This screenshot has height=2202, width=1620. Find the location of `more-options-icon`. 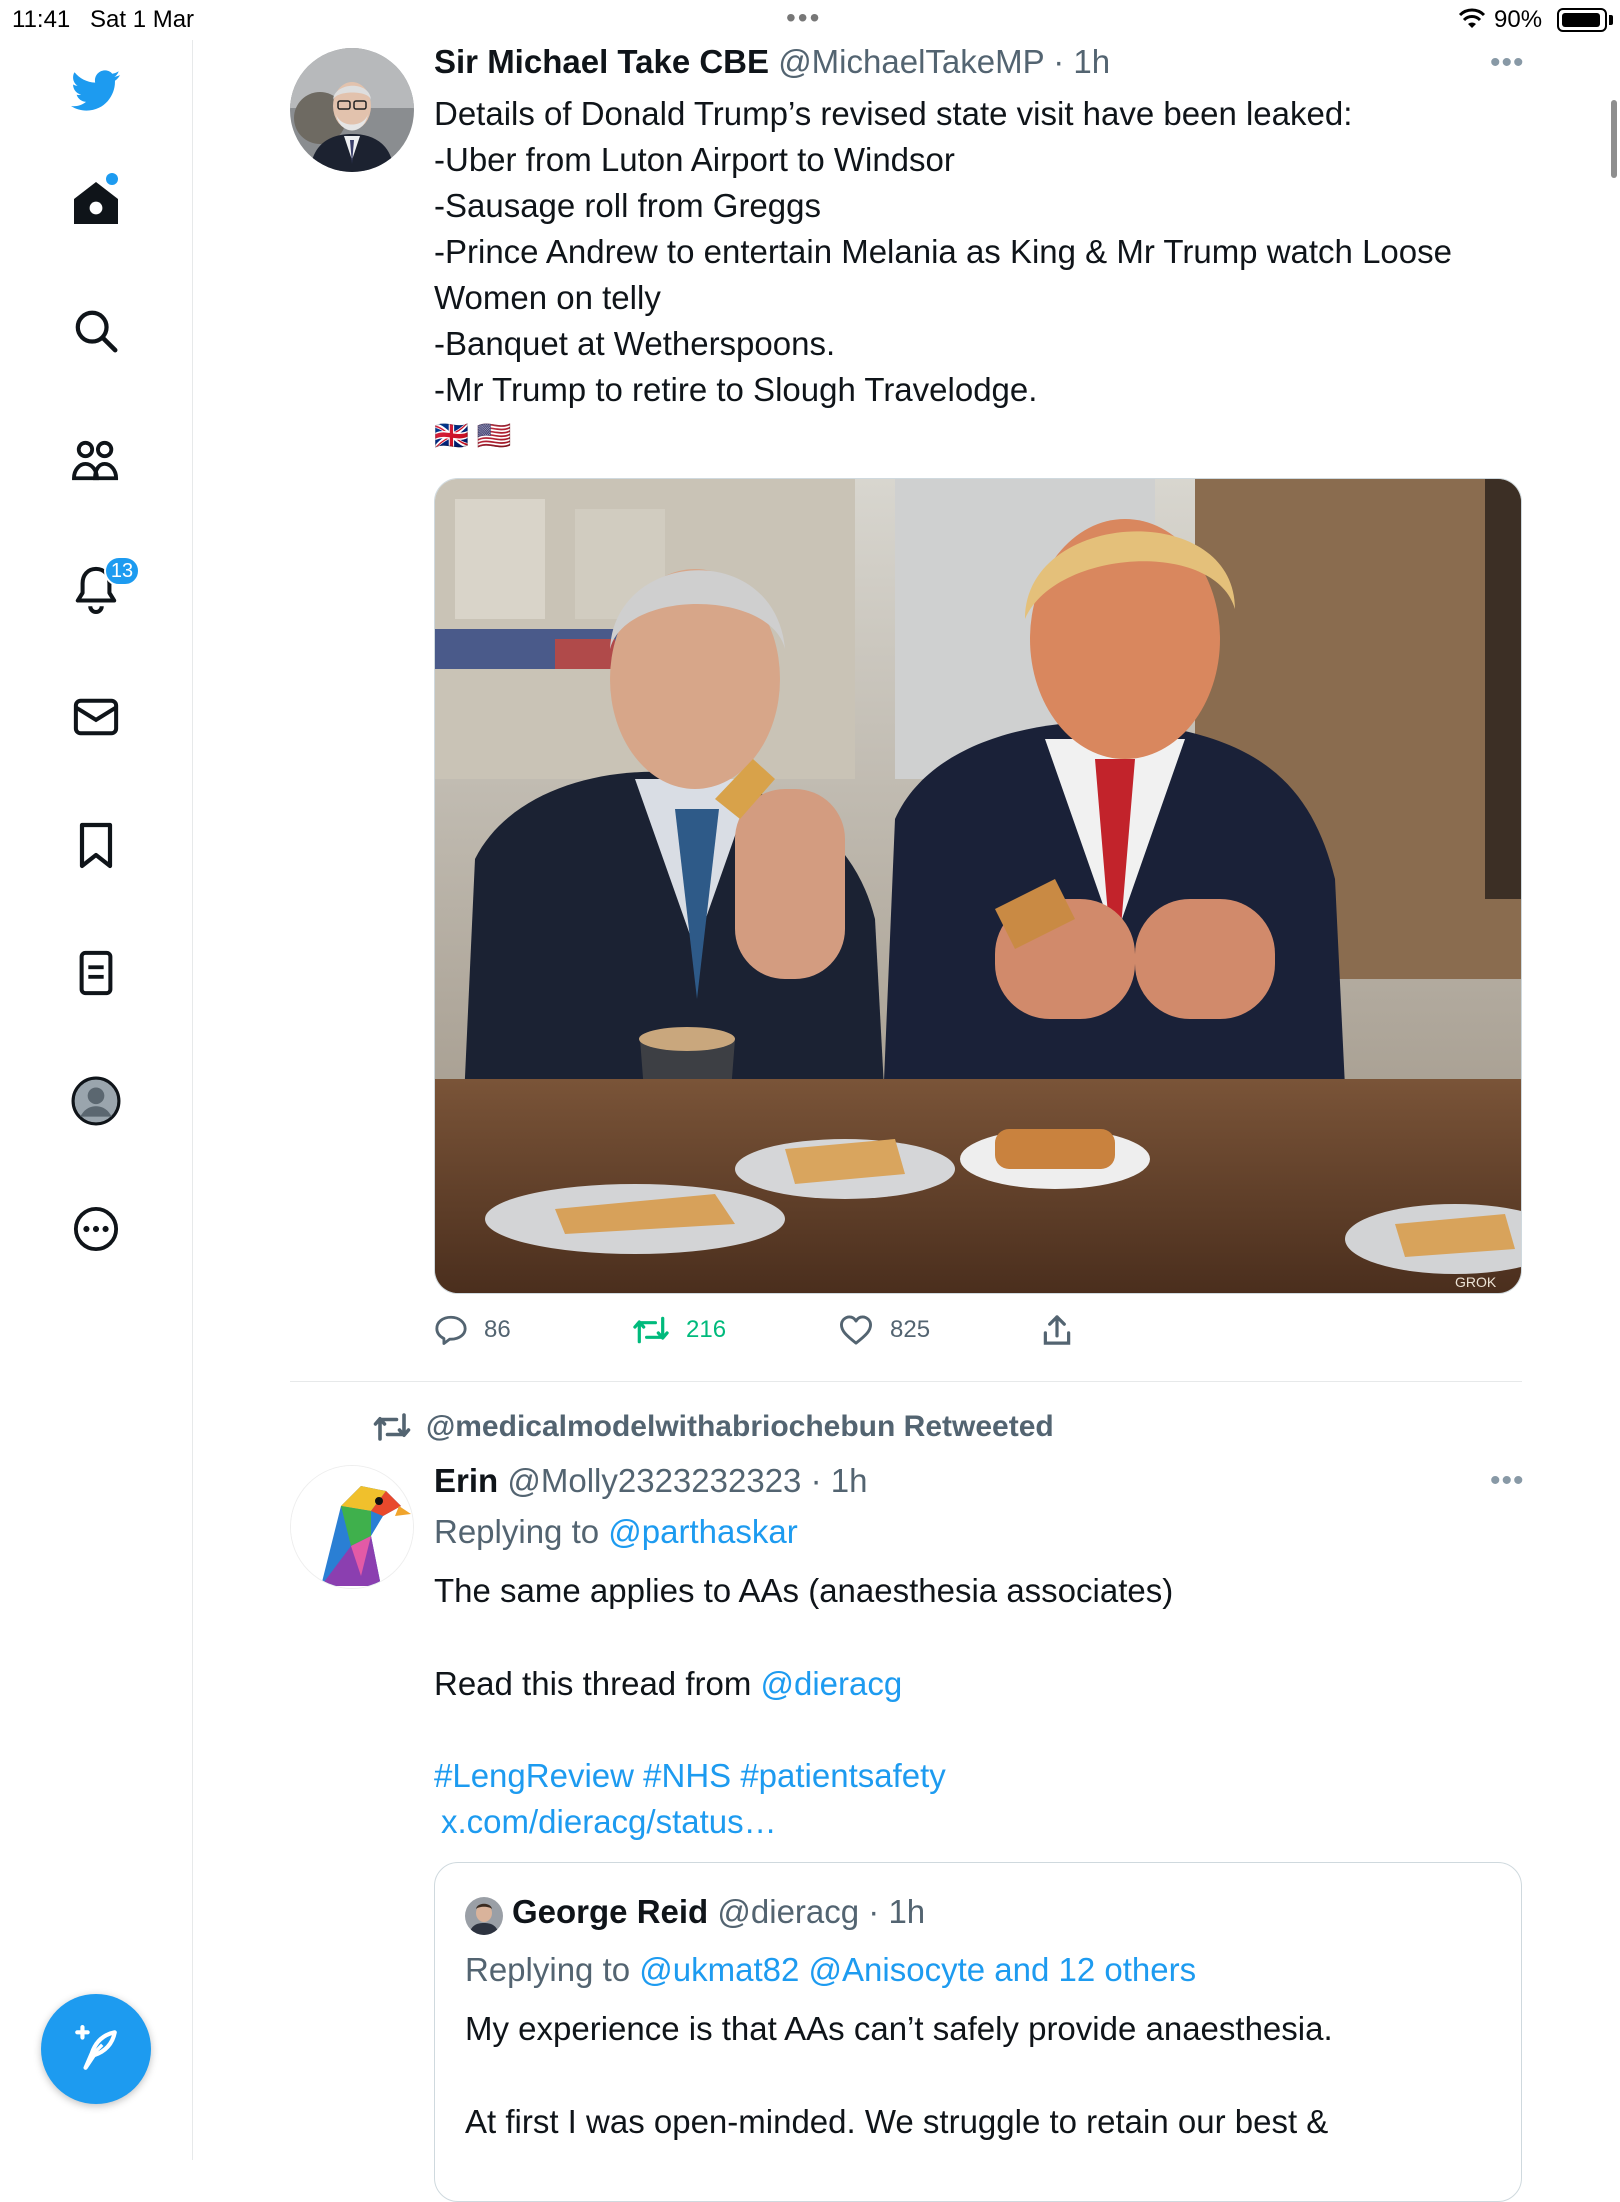

more-options-icon is located at coordinates (96, 1229).